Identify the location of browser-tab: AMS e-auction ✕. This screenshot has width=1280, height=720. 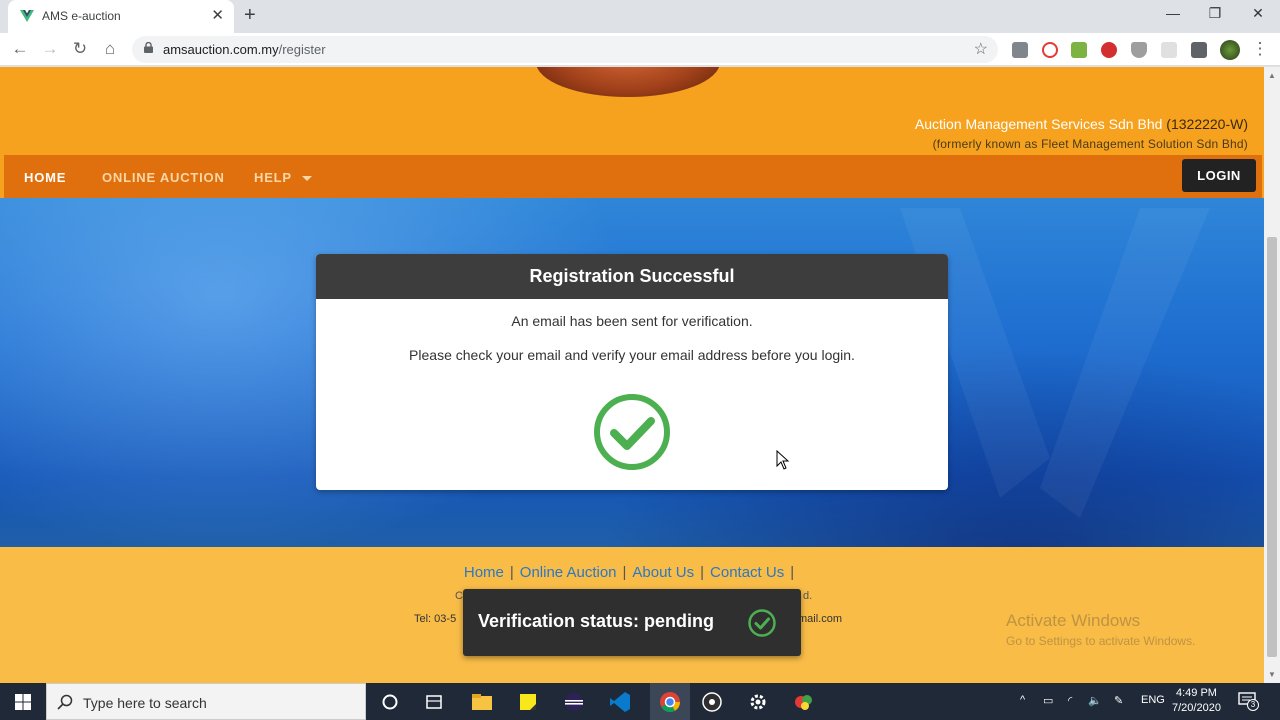
(121, 16).